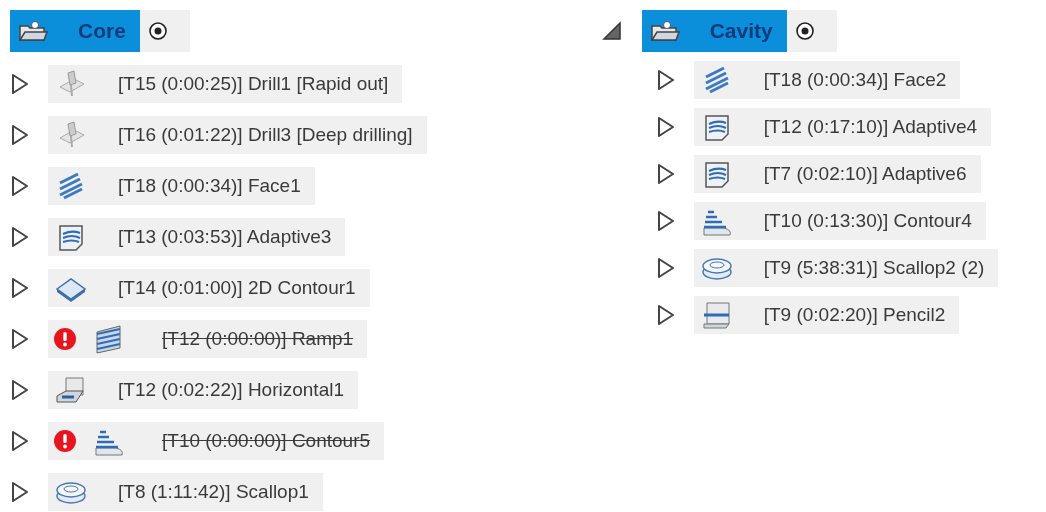 Image resolution: width=1046 pixels, height=512 pixels. What do you see at coordinates (855, 80) in the screenshot?
I see `operation-label: [T18 (0:00:34)] Face2` at bounding box center [855, 80].